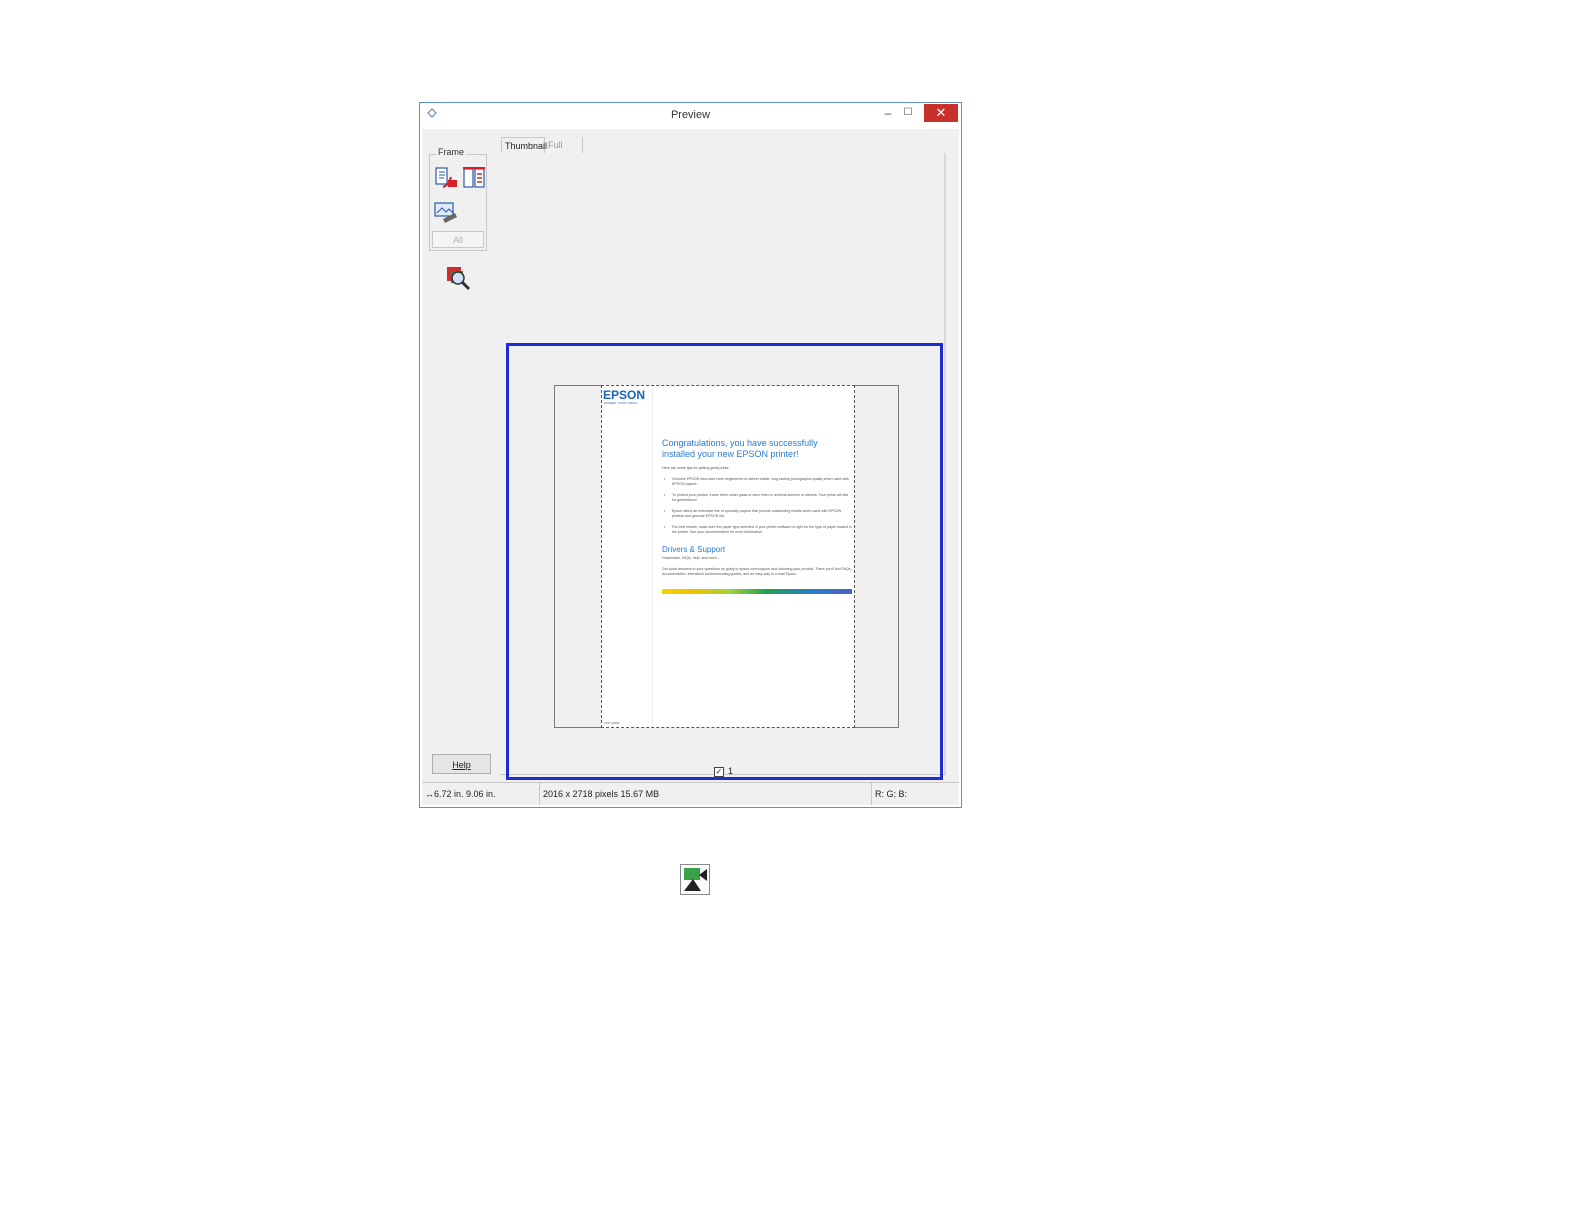 The image size is (1585, 1225). Describe the element at coordinates (446, 212) in the screenshot. I see `create-marquee-icon` at that location.